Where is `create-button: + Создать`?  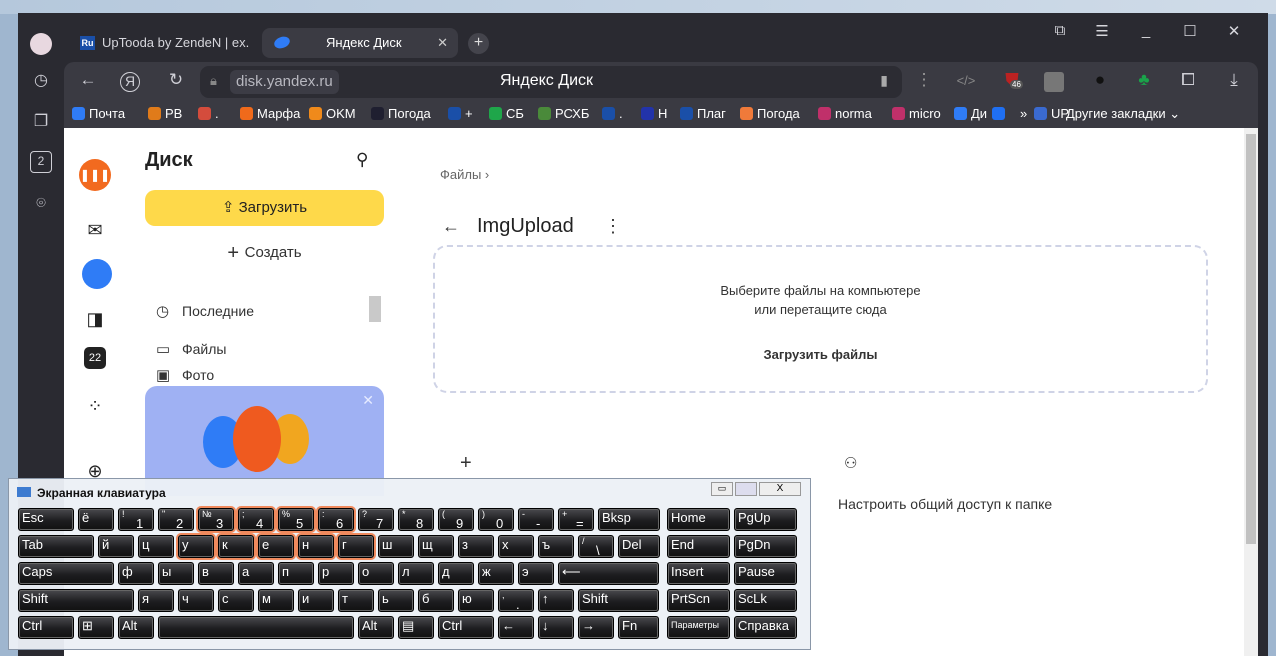 create-button: + Создать is located at coordinates (264, 253).